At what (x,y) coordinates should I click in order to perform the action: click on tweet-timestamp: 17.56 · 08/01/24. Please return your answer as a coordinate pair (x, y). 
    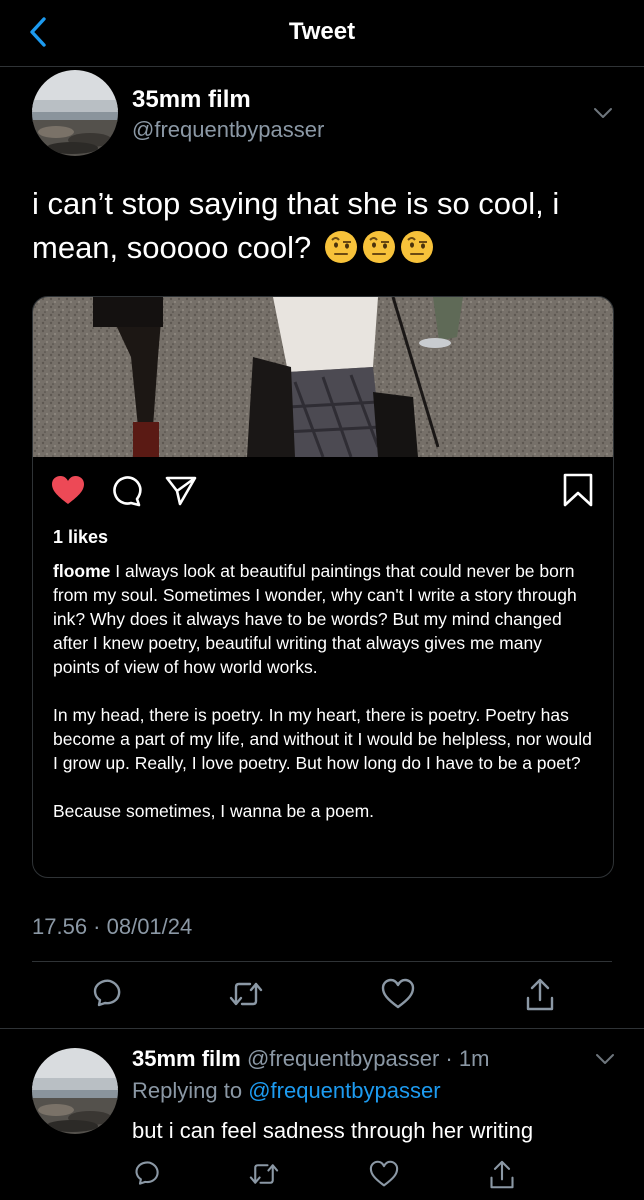
    Looking at the image, I should click on (112, 926).